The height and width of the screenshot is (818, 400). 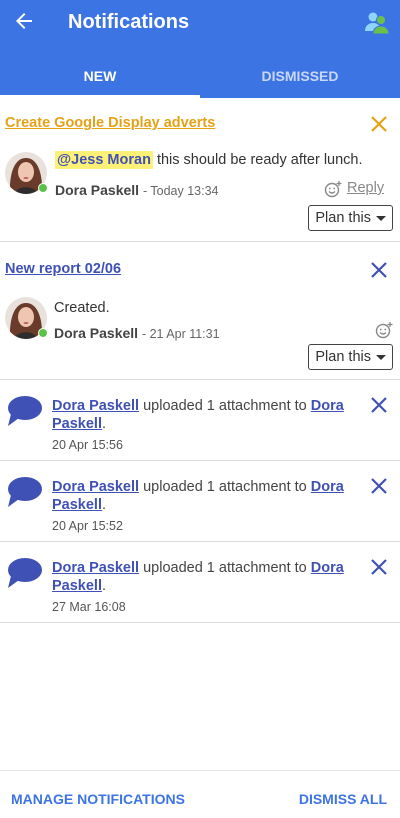 I want to click on comment-body: this should be ready after lunch., so click(x=257, y=160).